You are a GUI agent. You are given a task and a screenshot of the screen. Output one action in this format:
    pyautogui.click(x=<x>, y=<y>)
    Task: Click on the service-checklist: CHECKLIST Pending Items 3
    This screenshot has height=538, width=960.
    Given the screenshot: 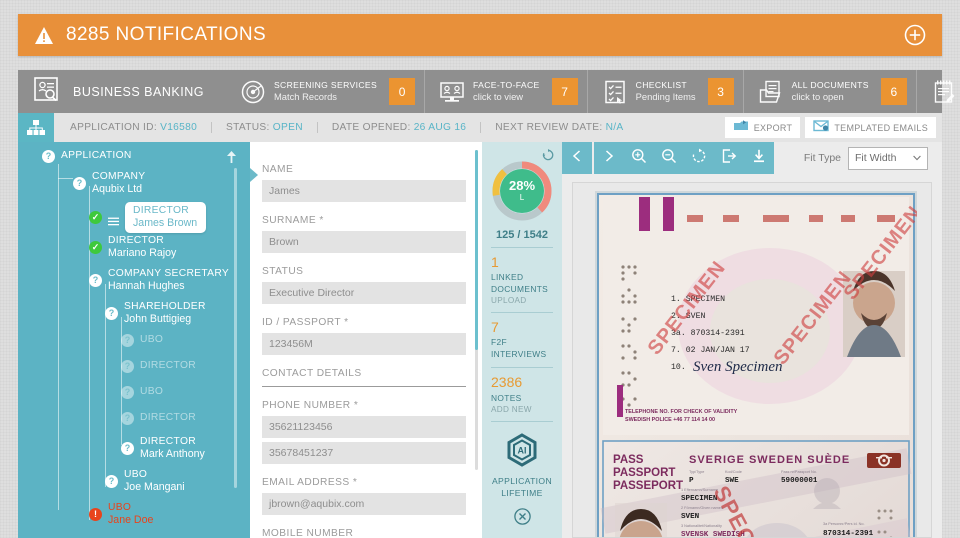 What is the action you would take?
    pyautogui.click(x=664, y=91)
    